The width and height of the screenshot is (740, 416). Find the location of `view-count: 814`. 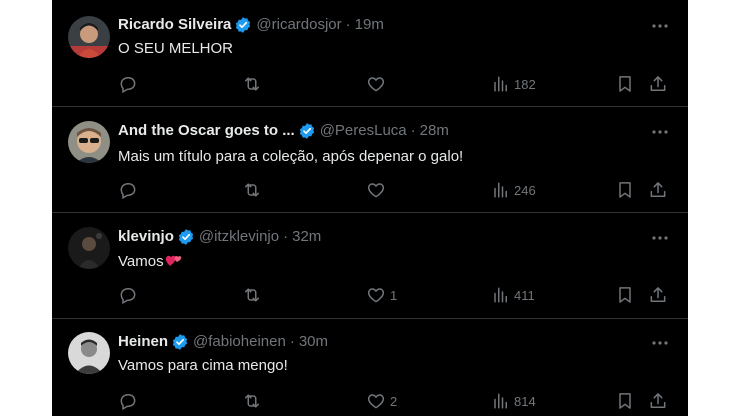

view-count: 814 is located at coordinates (525, 401).